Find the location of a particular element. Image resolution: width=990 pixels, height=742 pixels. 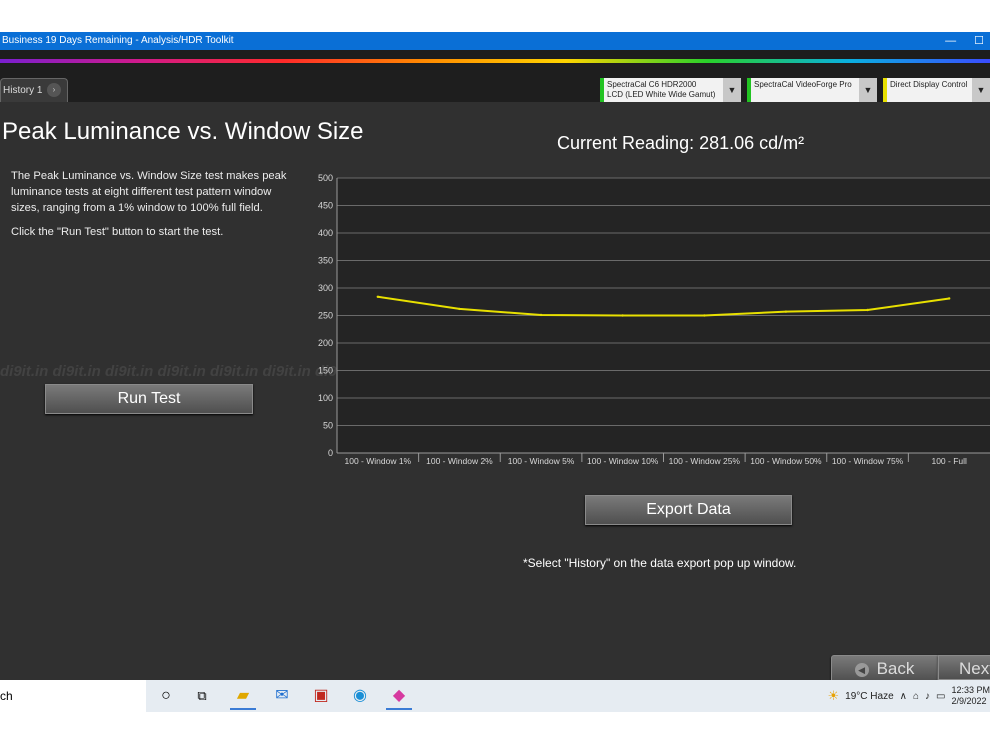

clock: 12:33 PM 2/9/2022 is located at coordinates (970, 696).